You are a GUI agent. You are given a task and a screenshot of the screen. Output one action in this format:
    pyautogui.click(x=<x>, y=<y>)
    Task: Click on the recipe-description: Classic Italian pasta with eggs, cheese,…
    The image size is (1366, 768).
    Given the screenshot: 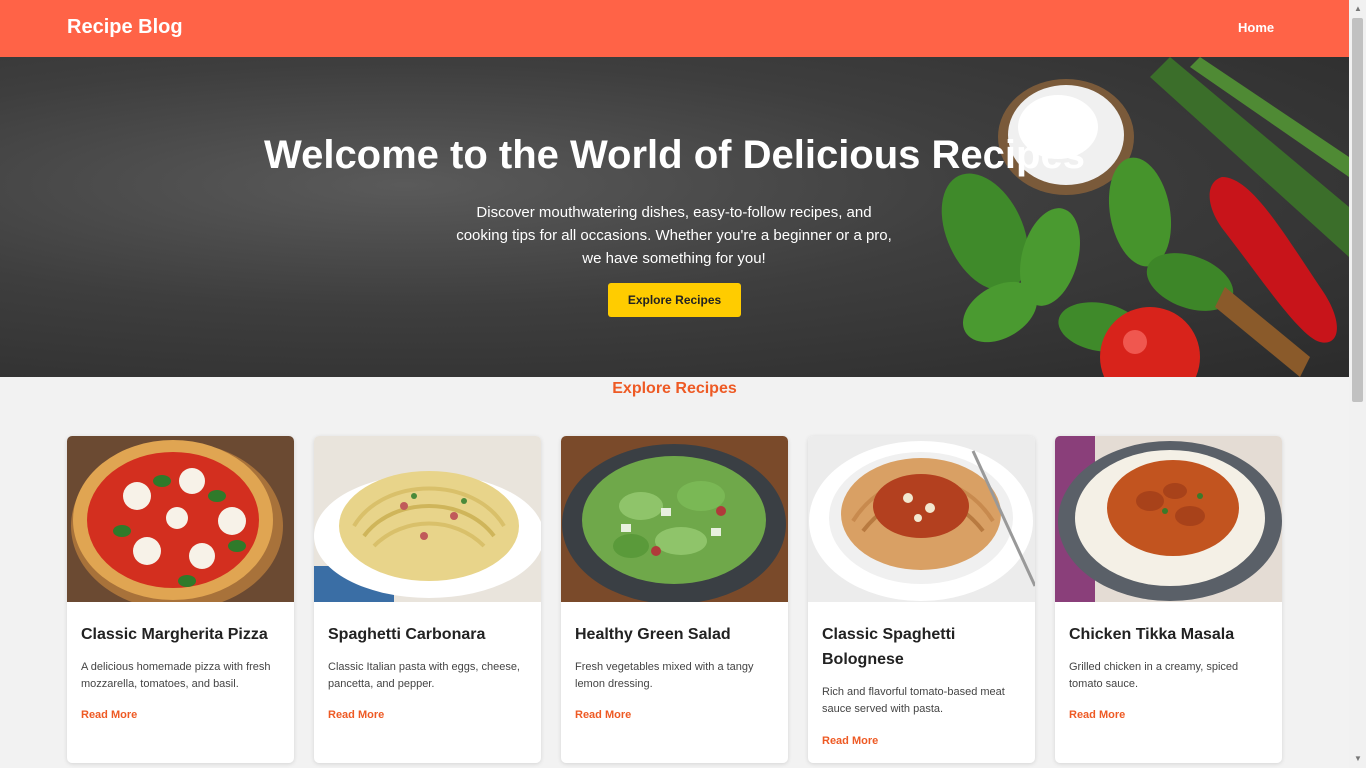 What is the action you would take?
    pyautogui.click(x=424, y=675)
    